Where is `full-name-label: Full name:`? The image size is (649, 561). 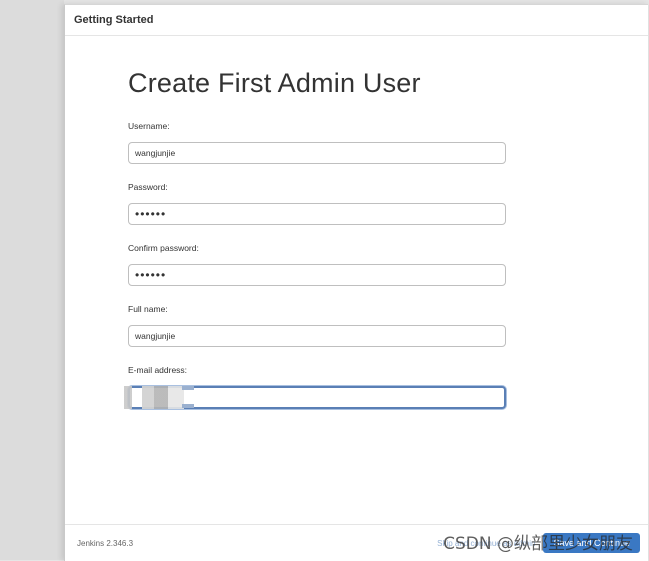
full-name-label: Full name: is located at coordinates (148, 309).